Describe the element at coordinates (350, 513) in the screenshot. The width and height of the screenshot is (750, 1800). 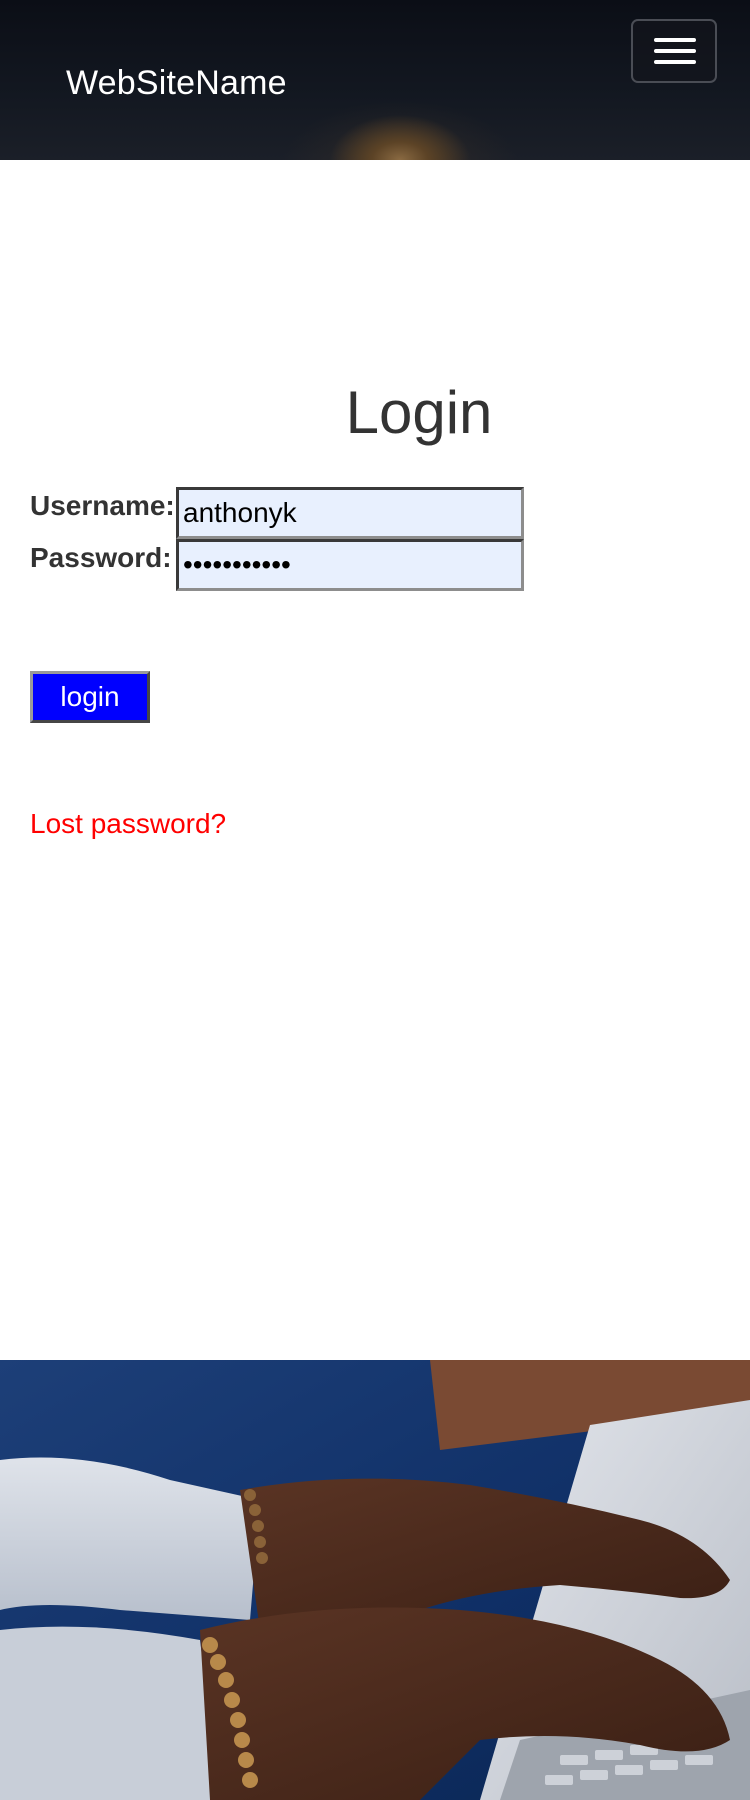
I see `username-input` at that location.